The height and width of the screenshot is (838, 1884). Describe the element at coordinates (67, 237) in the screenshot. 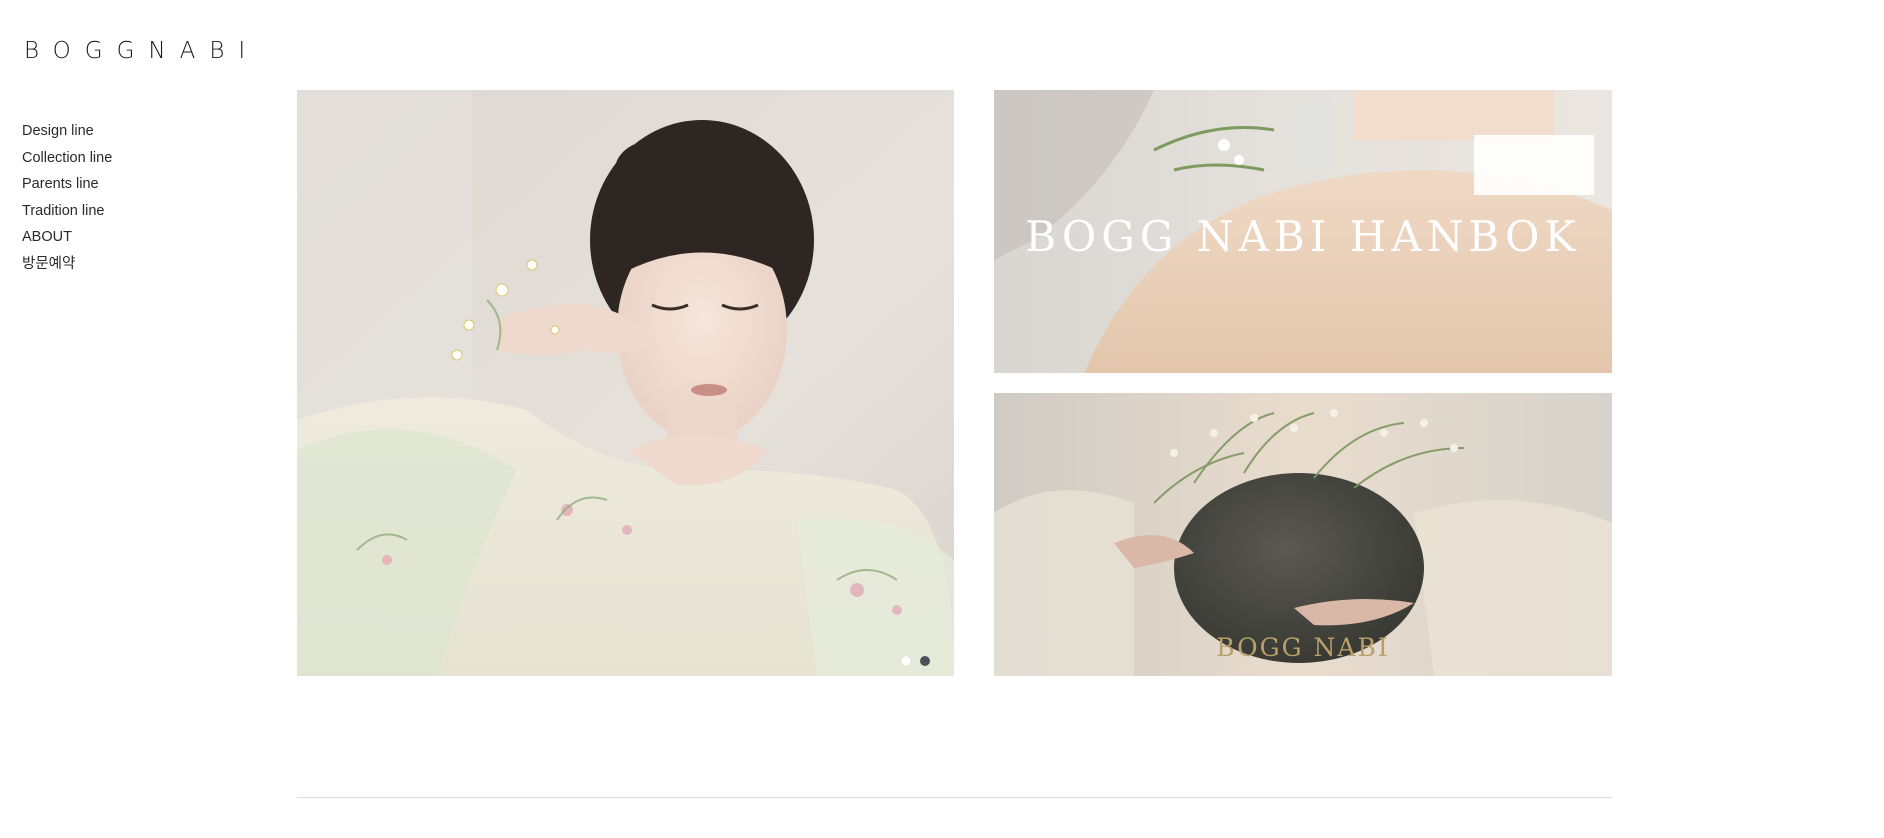

I see `nav-item-about: ABOUT` at that location.